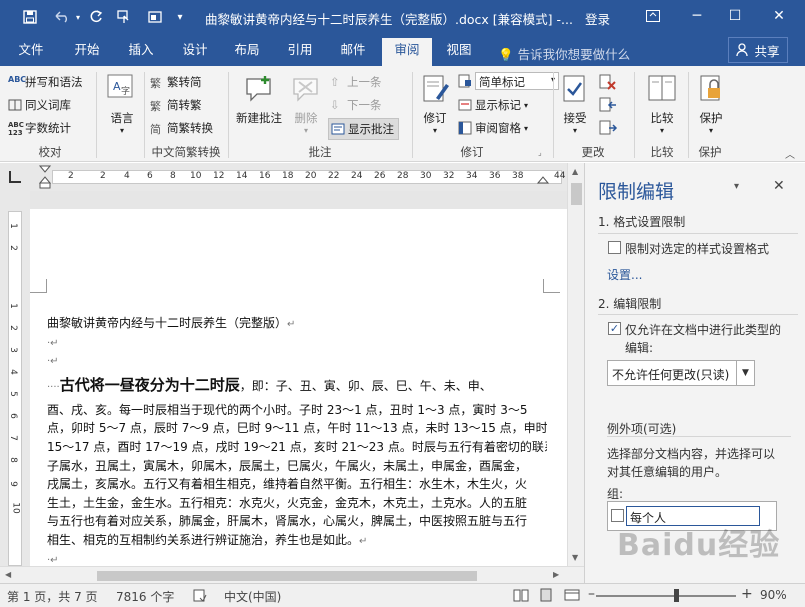 This screenshot has width=805, height=607. I want to click on collapse-ribbon-icon: ︿, so click(790, 153).